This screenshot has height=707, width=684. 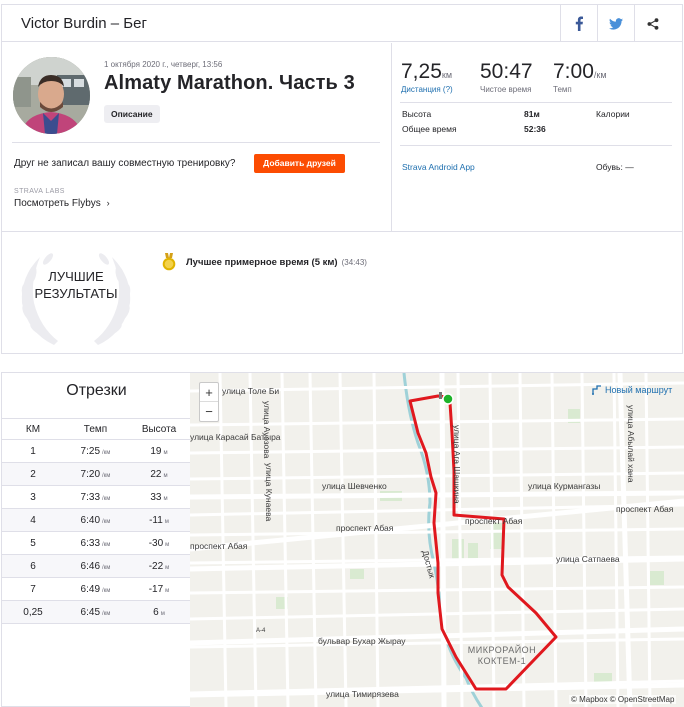 What do you see at coordinates (427, 89) in the screenshot?
I see `distance-label: Дистанция (?)` at bounding box center [427, 89].